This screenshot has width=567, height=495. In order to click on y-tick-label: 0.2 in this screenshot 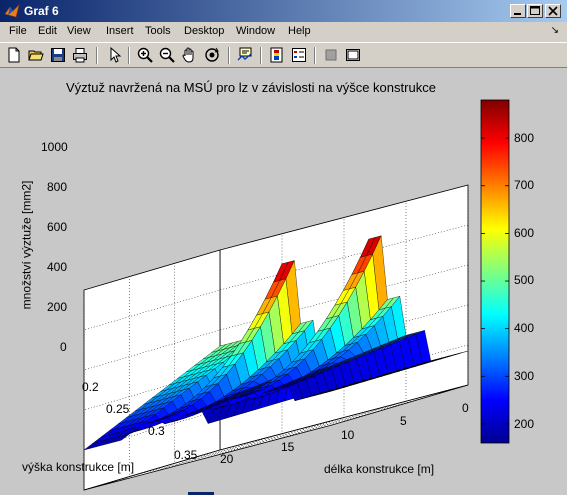, I will do `click(90, 387)`.